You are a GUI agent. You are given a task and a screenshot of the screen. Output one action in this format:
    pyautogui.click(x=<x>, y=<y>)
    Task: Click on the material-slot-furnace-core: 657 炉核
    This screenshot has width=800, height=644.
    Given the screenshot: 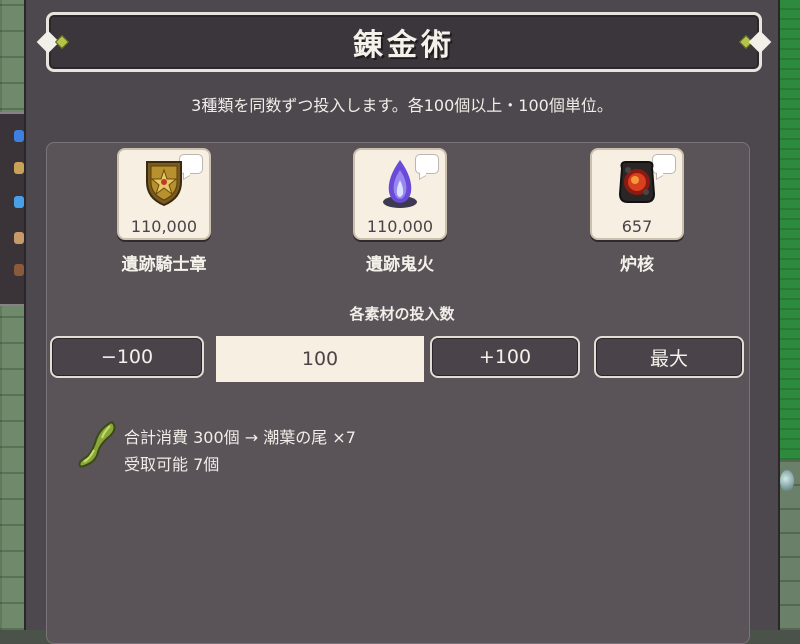 What is the action you would take?
    pyautogui.click(x=637, y=211)
    